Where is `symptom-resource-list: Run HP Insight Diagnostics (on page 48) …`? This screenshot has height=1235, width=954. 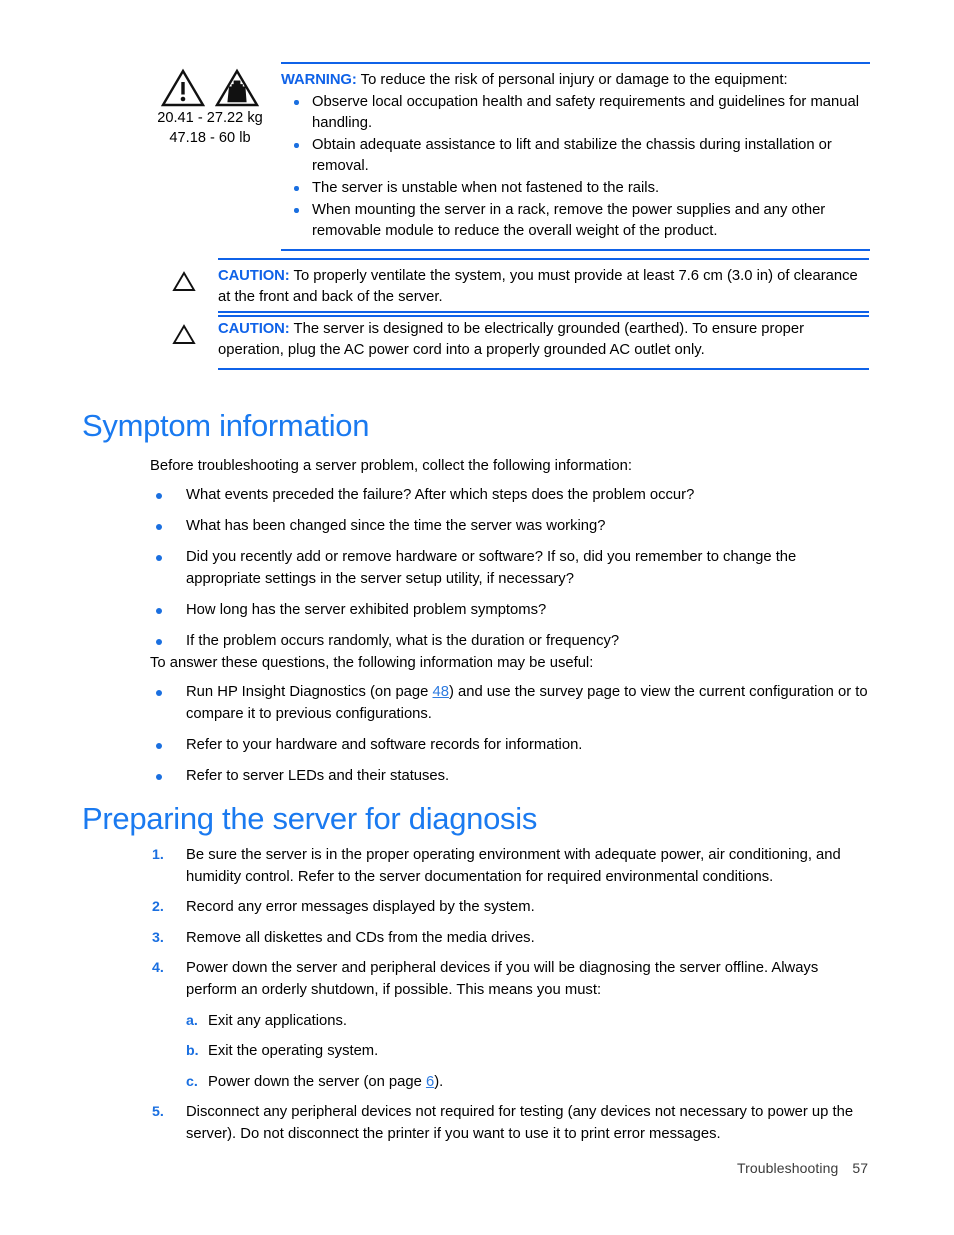
symptom-resource-list: Run HP Insight Diagnostics (on page 48) … is located at coordinates (511, 739).